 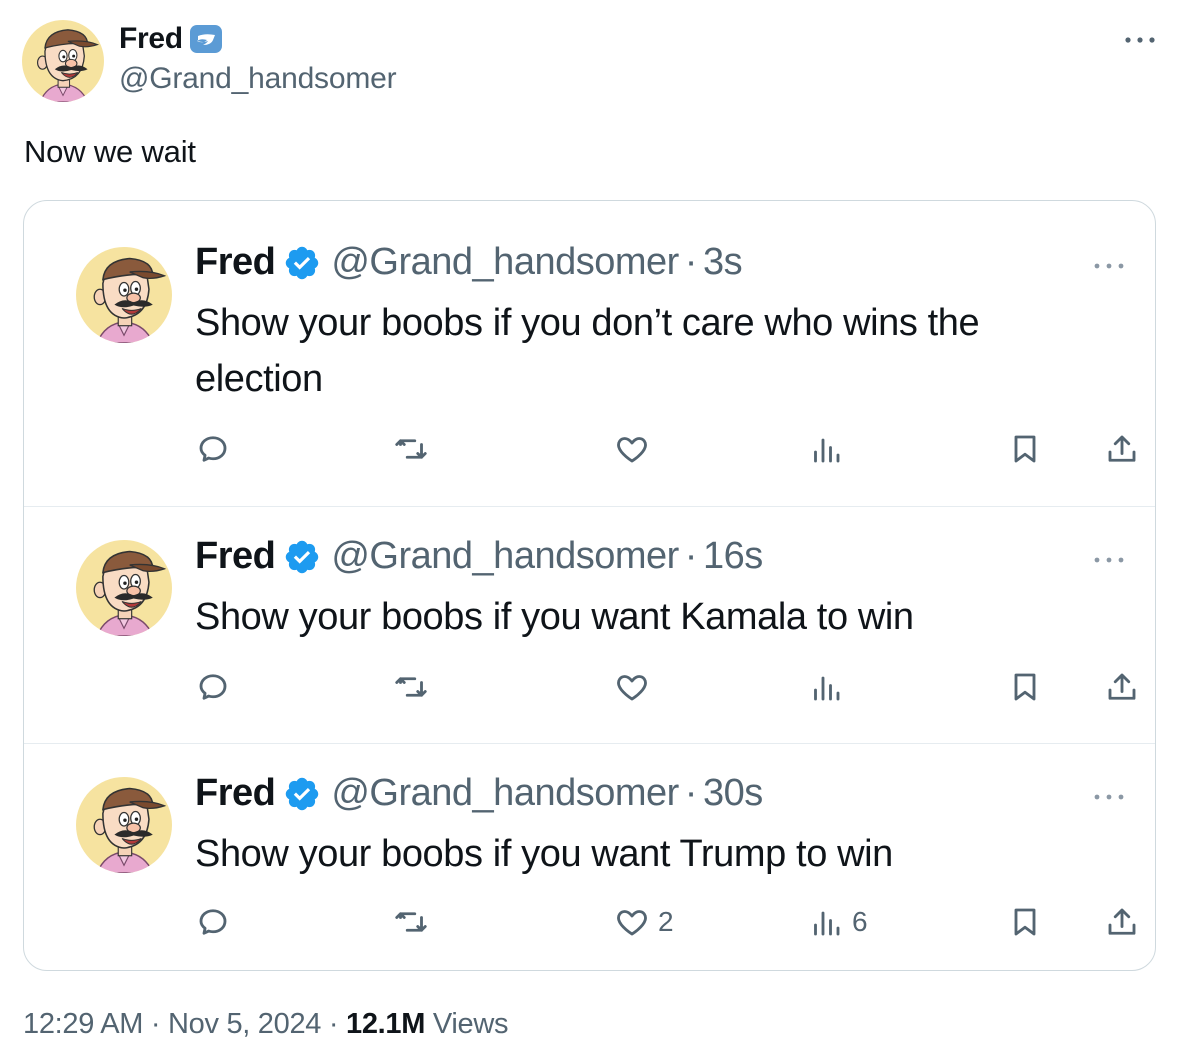 I want to click on post-header: Fred @Grand_handsomer · 3s, so click(x=469, y=262).